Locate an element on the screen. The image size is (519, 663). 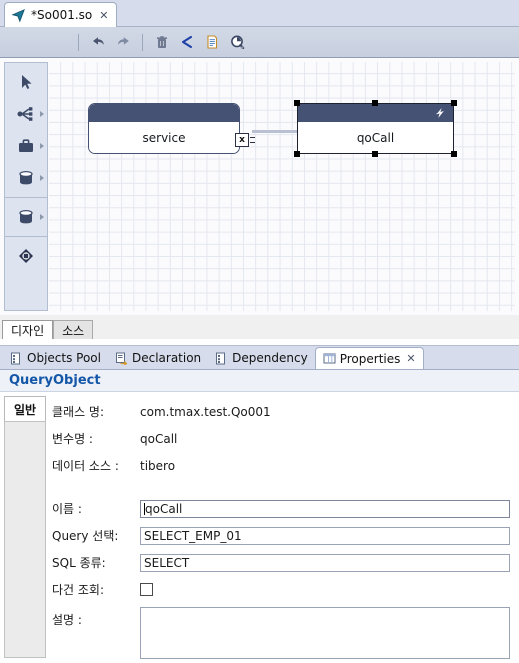
design-tab-source: 소스 is located at coordinates (73, 329).